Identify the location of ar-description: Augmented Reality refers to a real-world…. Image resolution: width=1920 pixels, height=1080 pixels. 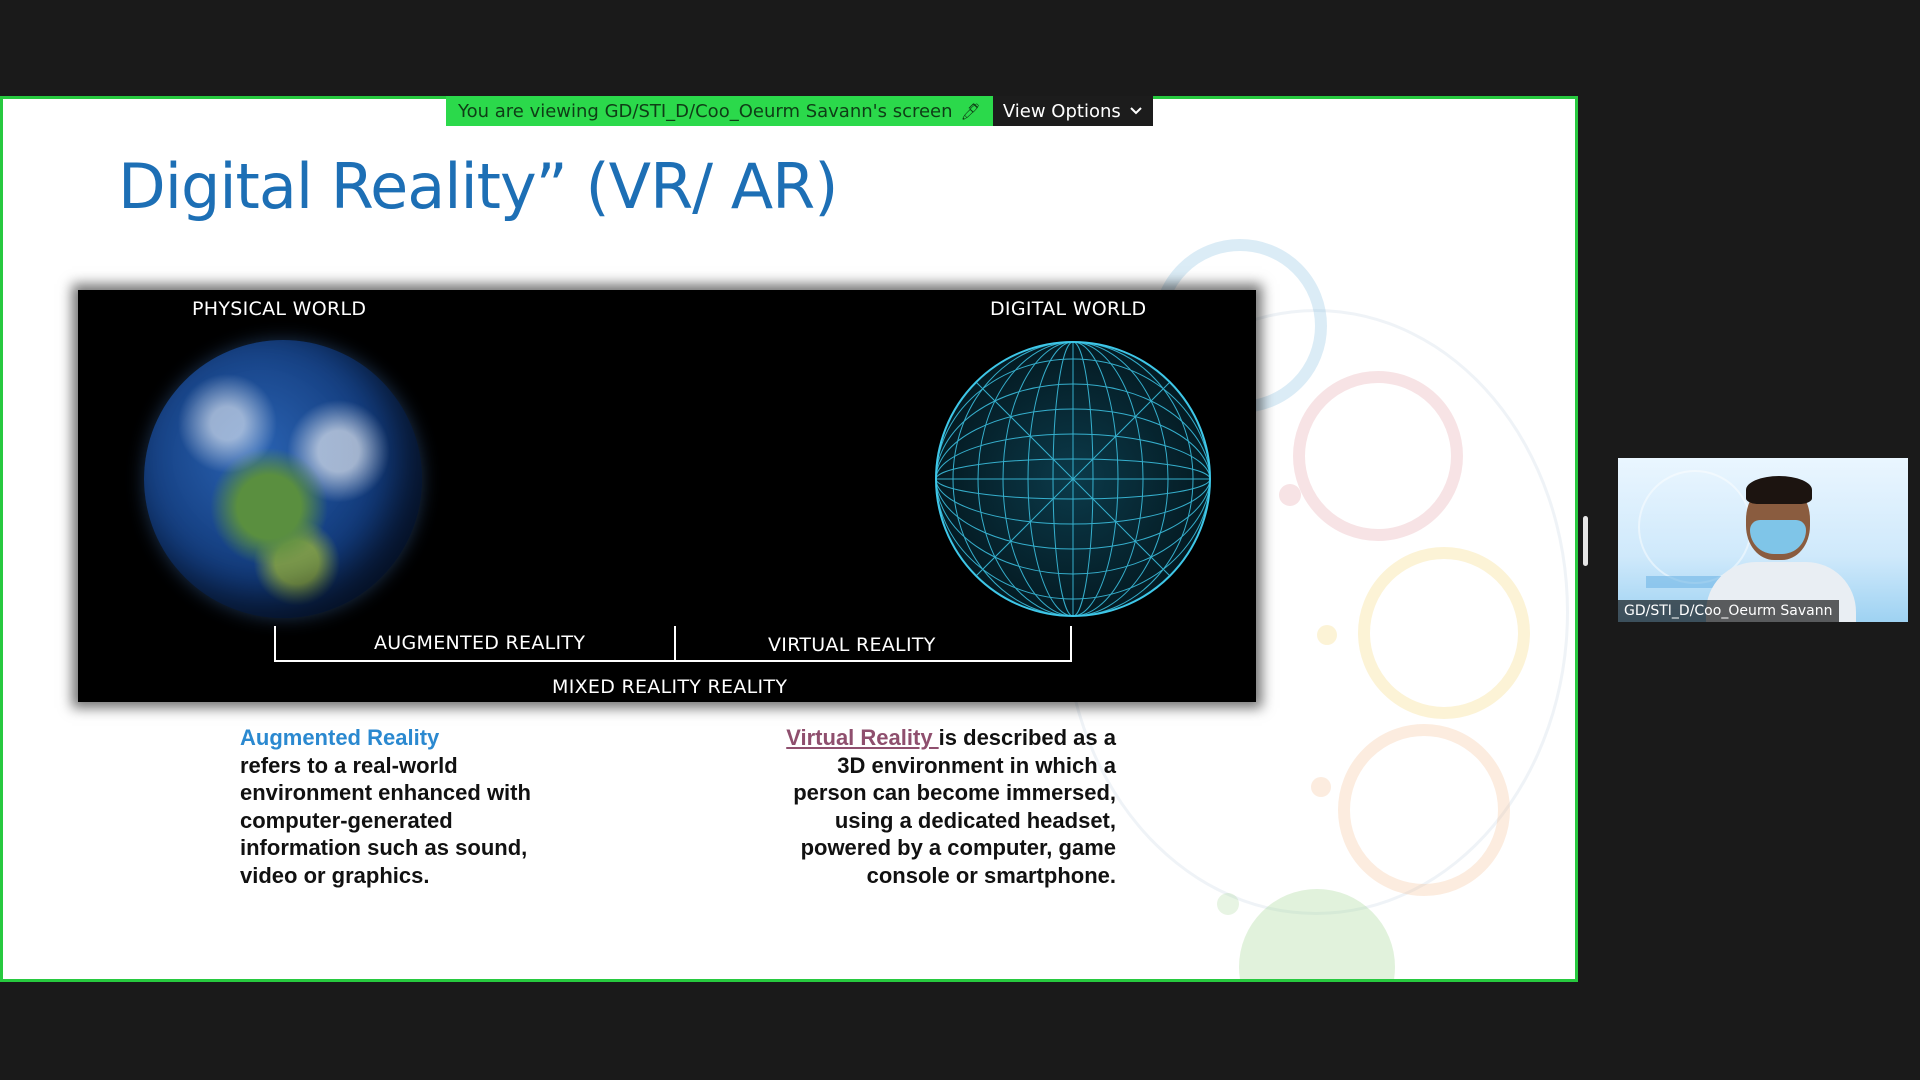
(390, 806).